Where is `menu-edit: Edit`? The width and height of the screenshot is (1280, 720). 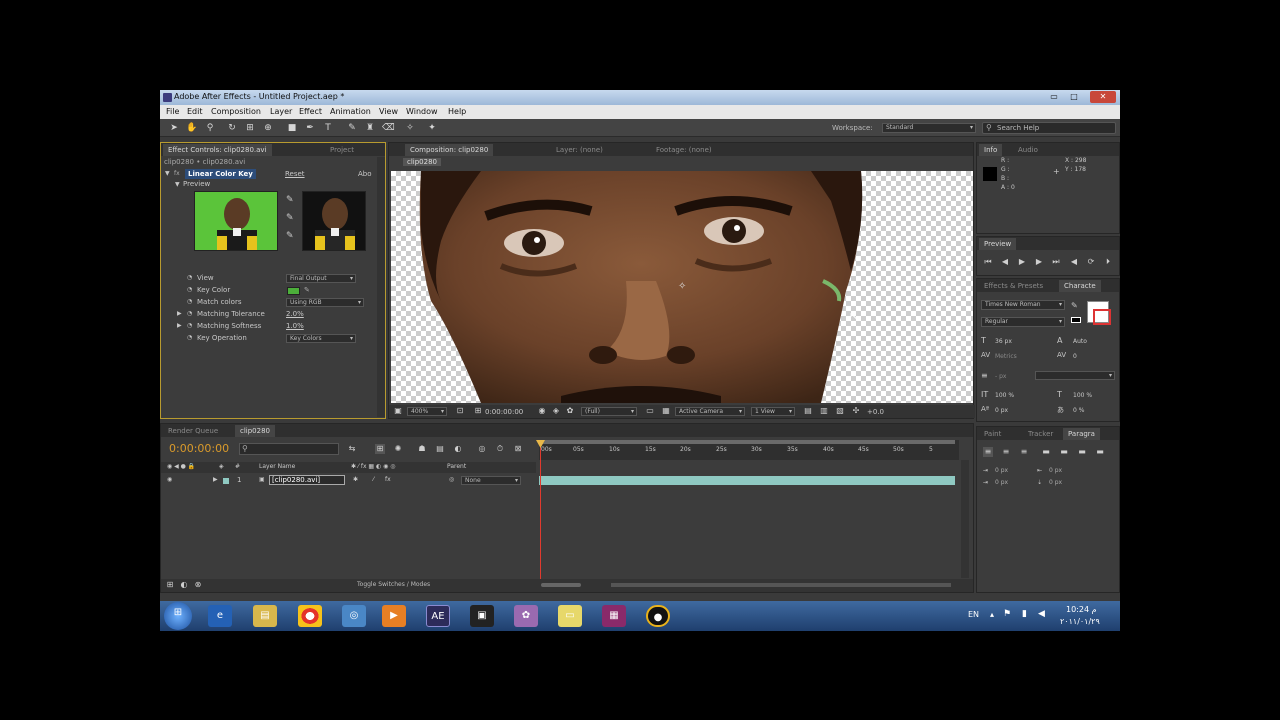
menu-edit: Edit is located at coordinates (195, 111).